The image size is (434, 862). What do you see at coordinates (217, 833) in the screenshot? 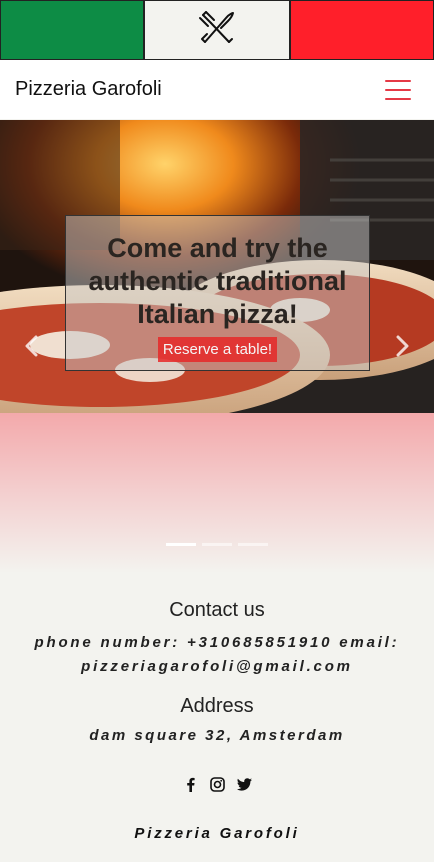
I see `footer-brand: Pizzeria Garofoli` at bounding box center [217, 833].